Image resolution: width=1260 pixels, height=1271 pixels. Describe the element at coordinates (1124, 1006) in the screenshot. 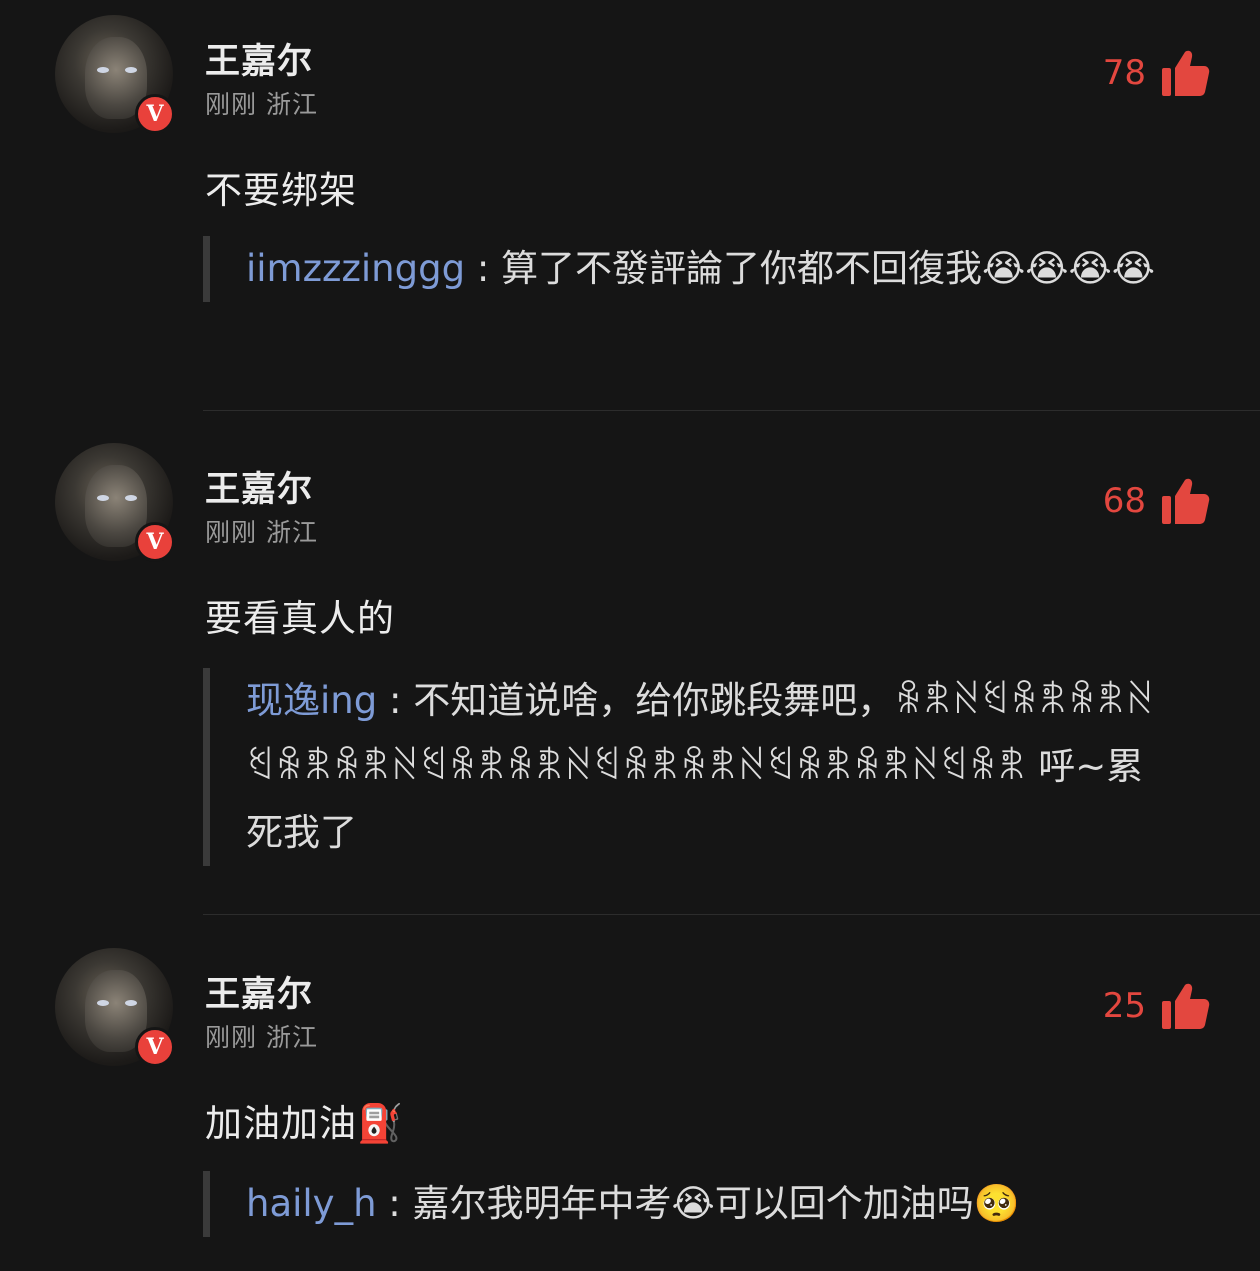

I see `like-count: 25` at that location.